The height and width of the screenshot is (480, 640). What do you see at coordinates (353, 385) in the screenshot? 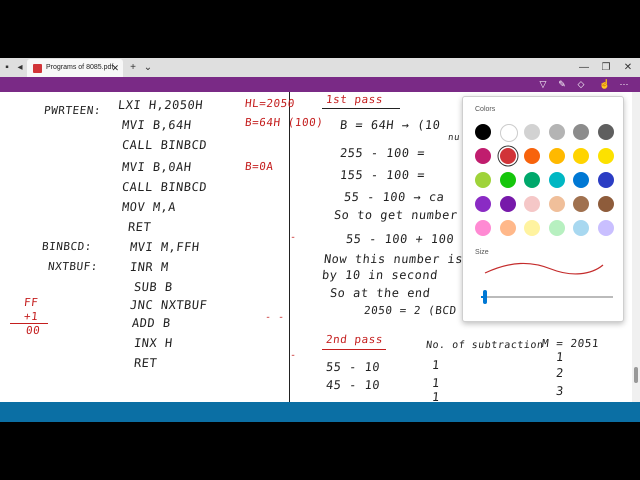
I see `row-45-10: 45 - 10` at bounding box center [353, 385].